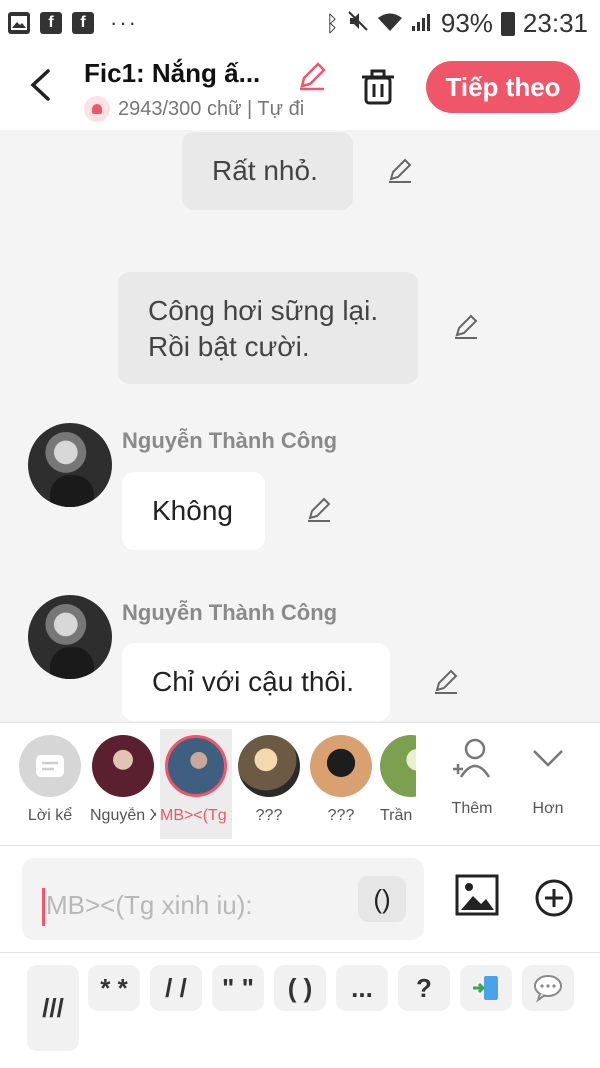 The width and height of the screenshot is (600, 1068). I want to click on character-label: Trần T, so click(398, 815).